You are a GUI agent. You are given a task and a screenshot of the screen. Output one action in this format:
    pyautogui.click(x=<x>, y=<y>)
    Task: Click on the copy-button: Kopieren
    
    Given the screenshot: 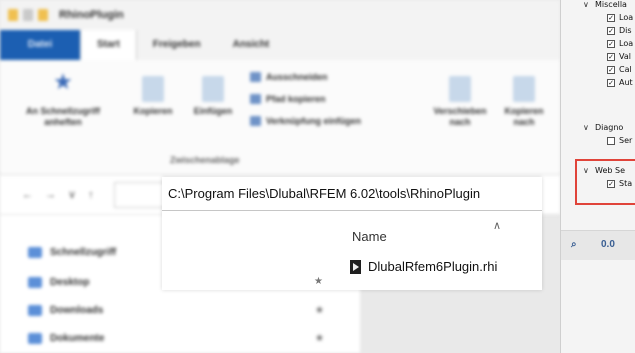 What is the action you would take?
    pyautogui.click(x=153, y=96)
    